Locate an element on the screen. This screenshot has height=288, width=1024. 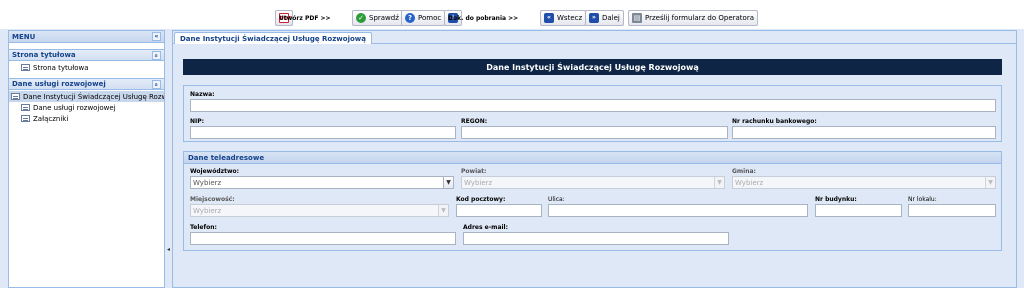
back-button: « Wstecz is located at coordinates (563, 18).